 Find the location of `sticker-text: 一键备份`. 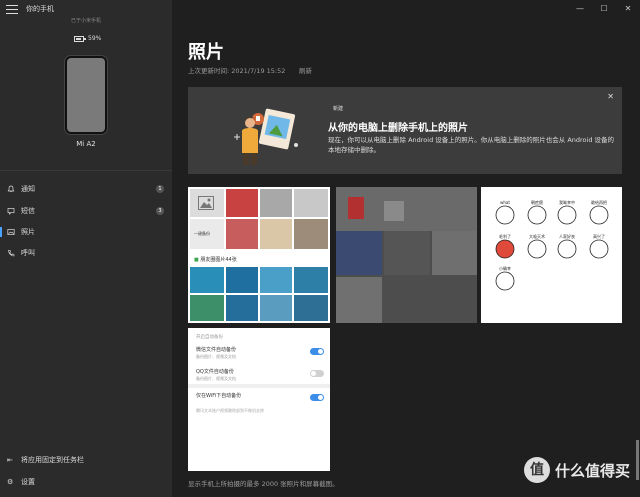

sticker-text: 一键备份 is located at coordinates (202, 233).